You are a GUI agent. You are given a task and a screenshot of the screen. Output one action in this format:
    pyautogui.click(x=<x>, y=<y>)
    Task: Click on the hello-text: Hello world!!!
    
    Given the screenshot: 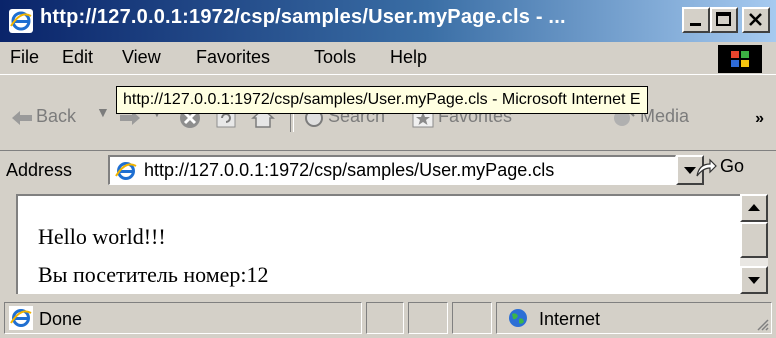 What is the action you would take?
    pyautogui.click(x=102, y=236)
    